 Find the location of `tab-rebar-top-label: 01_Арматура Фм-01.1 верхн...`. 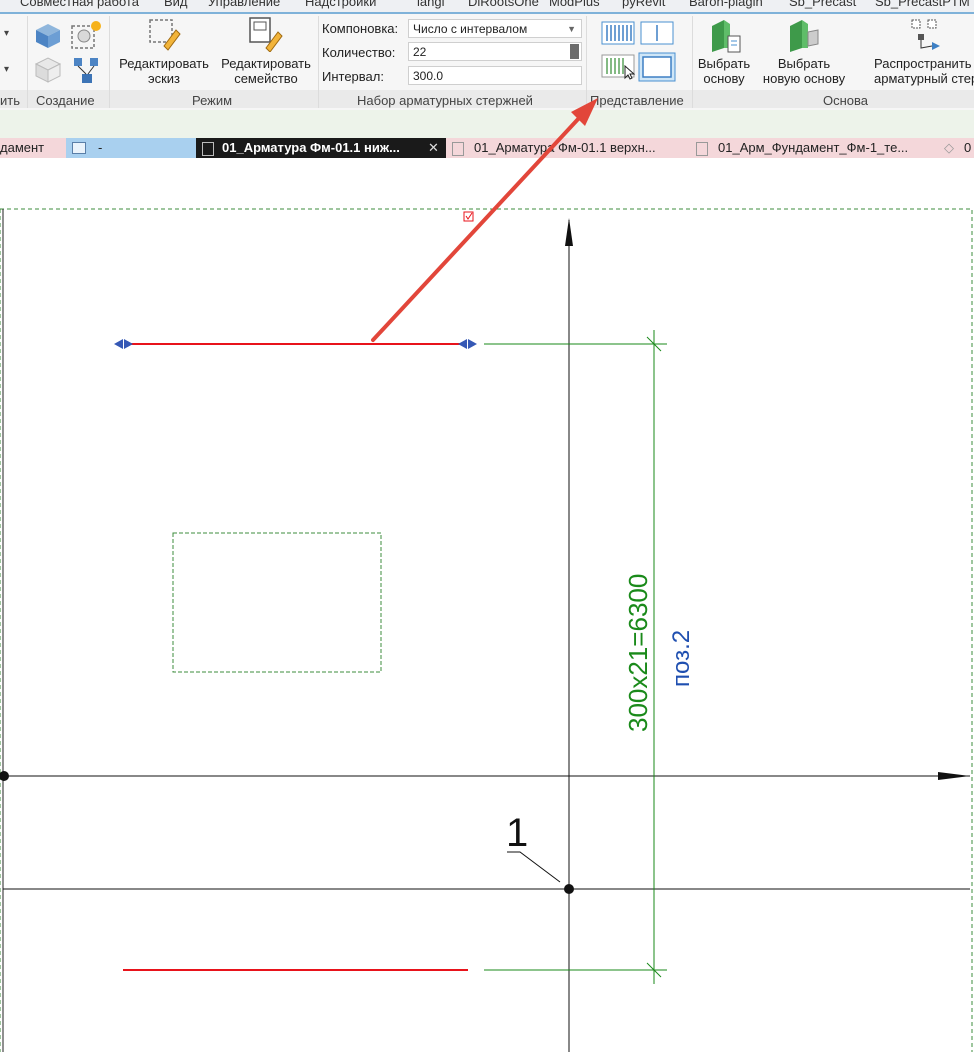

tab-rebar-top-label: 01_Арматура Фм-01.1 верхн... is located at coordinates (565, 147).